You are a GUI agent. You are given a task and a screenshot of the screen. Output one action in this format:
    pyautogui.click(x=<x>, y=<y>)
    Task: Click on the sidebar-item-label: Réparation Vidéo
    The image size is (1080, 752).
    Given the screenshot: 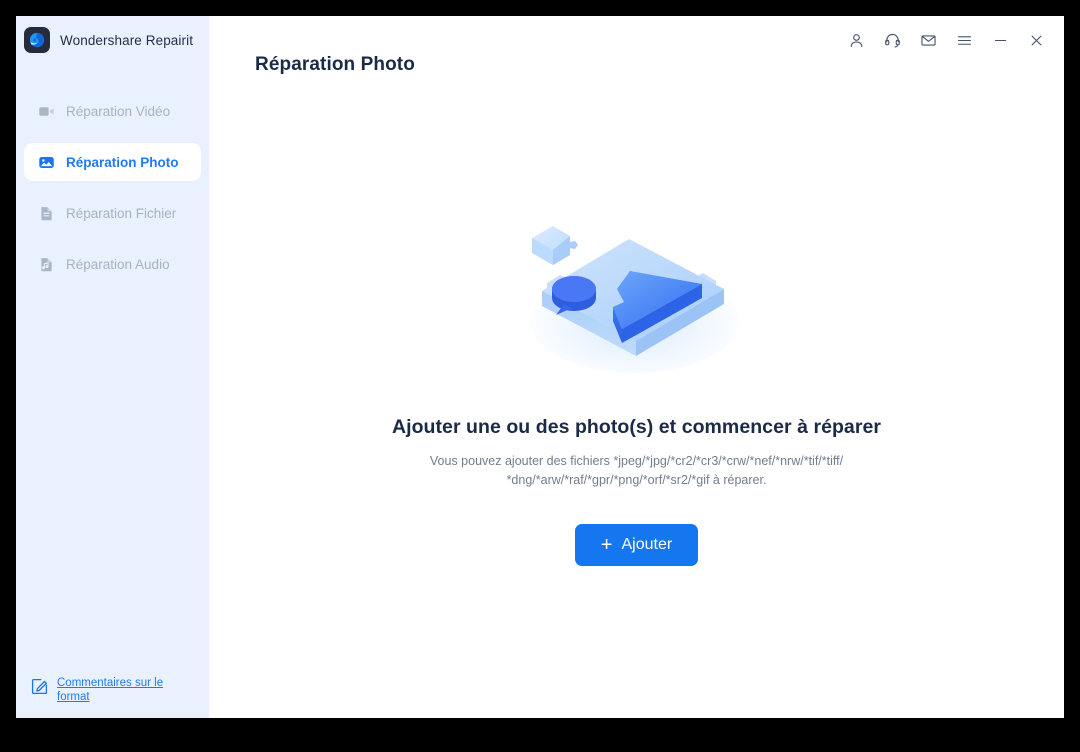 What is the action you would take?
    pyautogui.click(x=118, y=111)
    